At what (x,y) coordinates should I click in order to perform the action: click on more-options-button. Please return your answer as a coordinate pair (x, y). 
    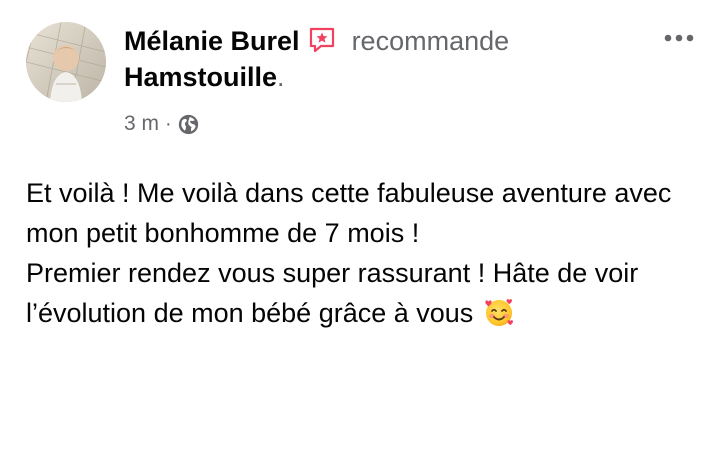
    Looking at the image, I should click on (679, 38).